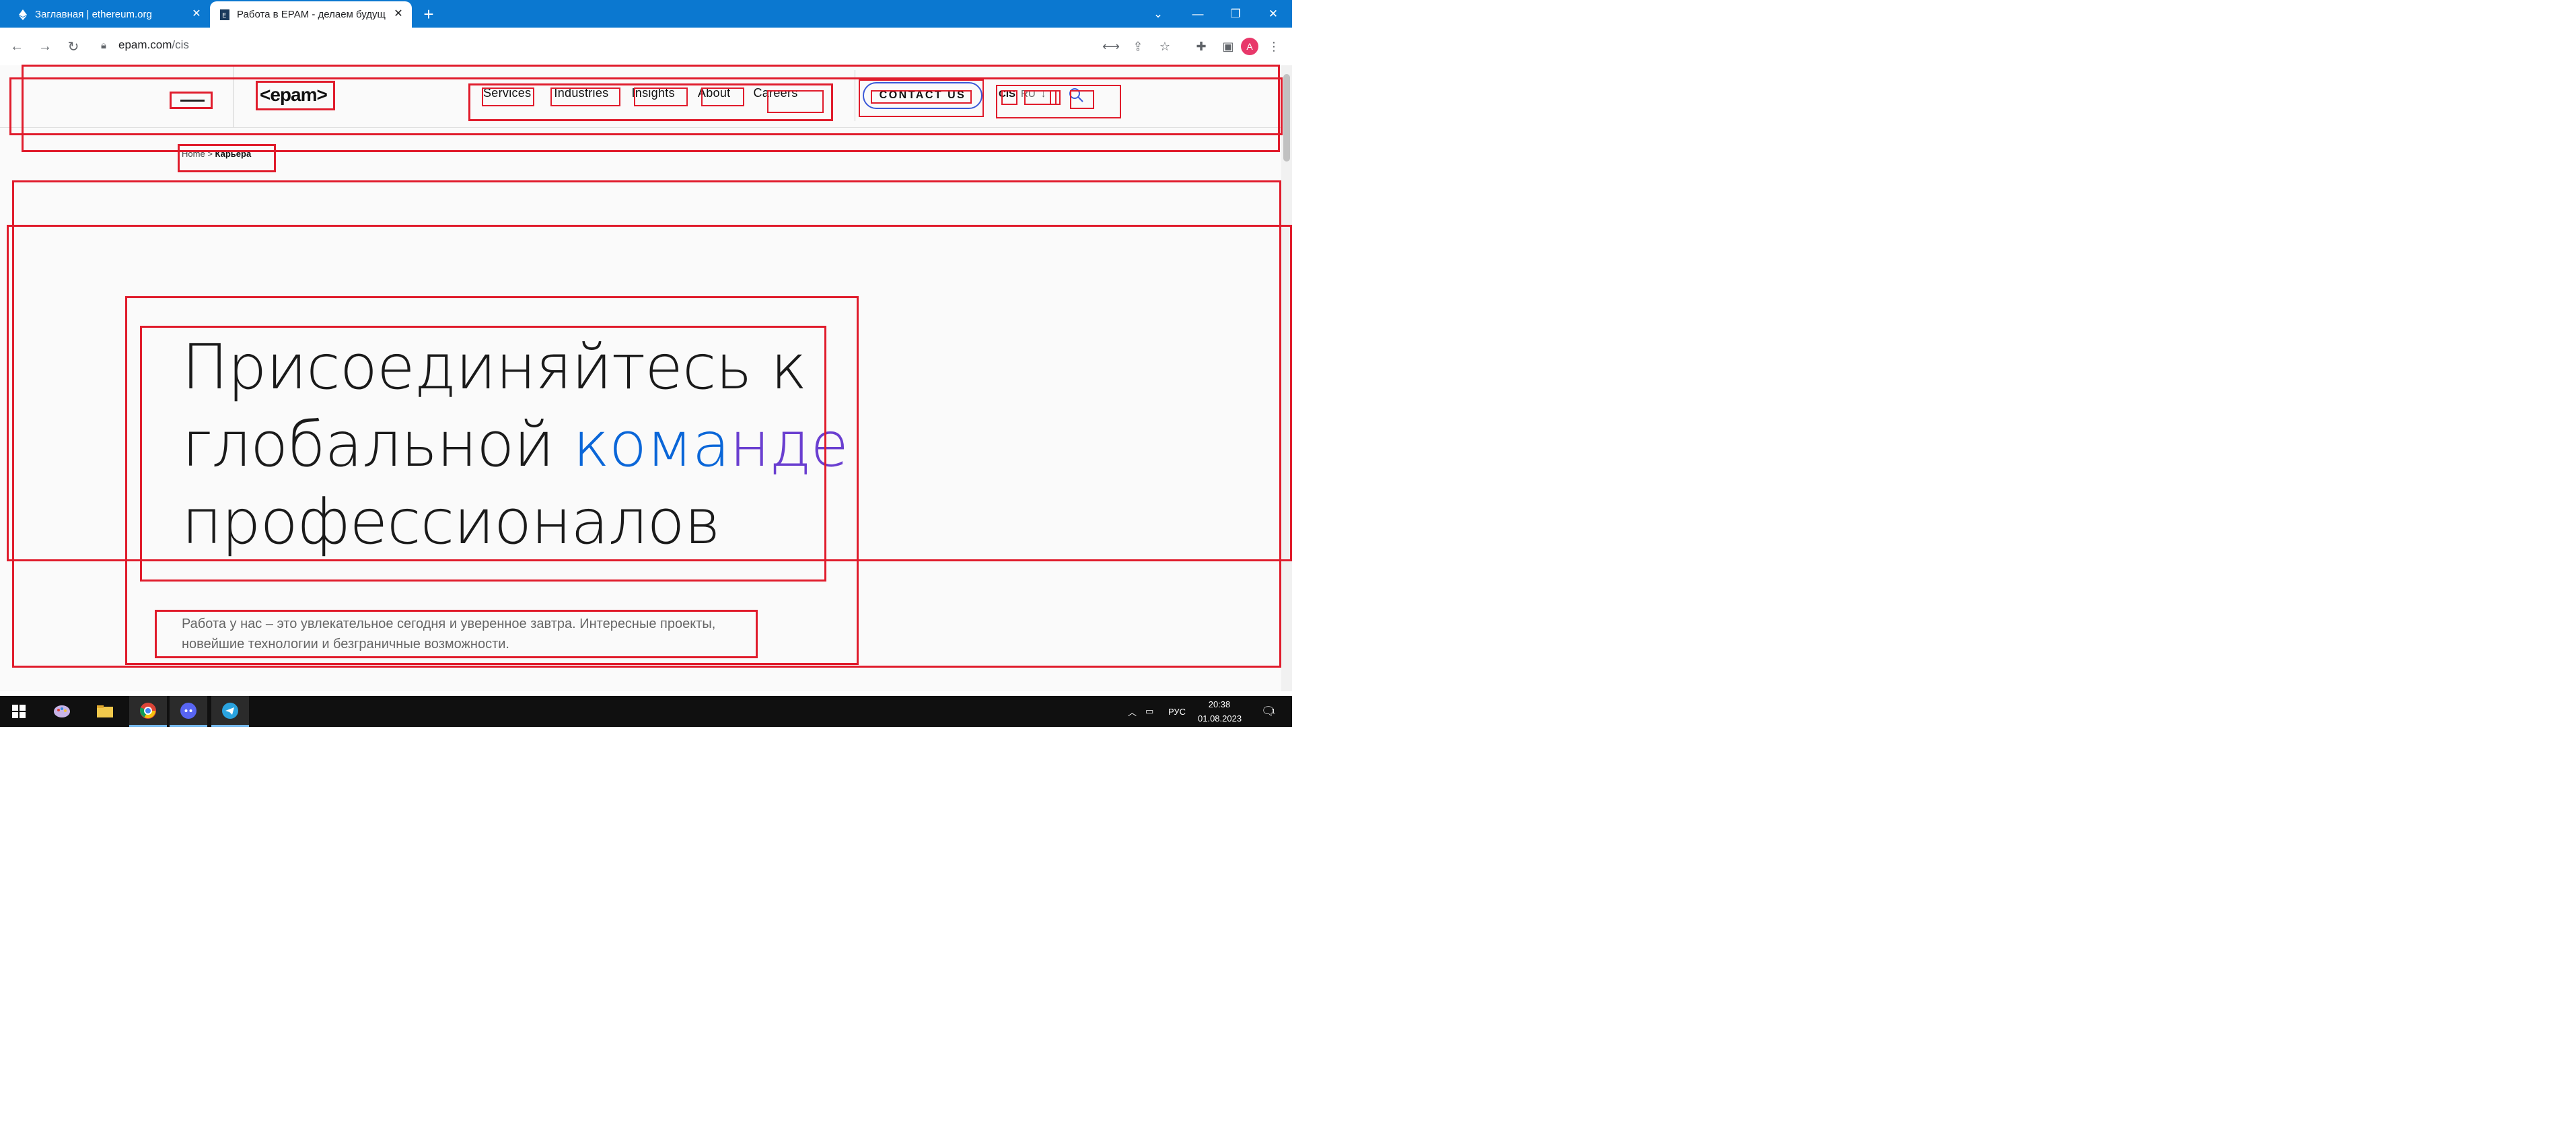  I want to click on region-language-selector: CIS RU ↓, so click(1022, 94).